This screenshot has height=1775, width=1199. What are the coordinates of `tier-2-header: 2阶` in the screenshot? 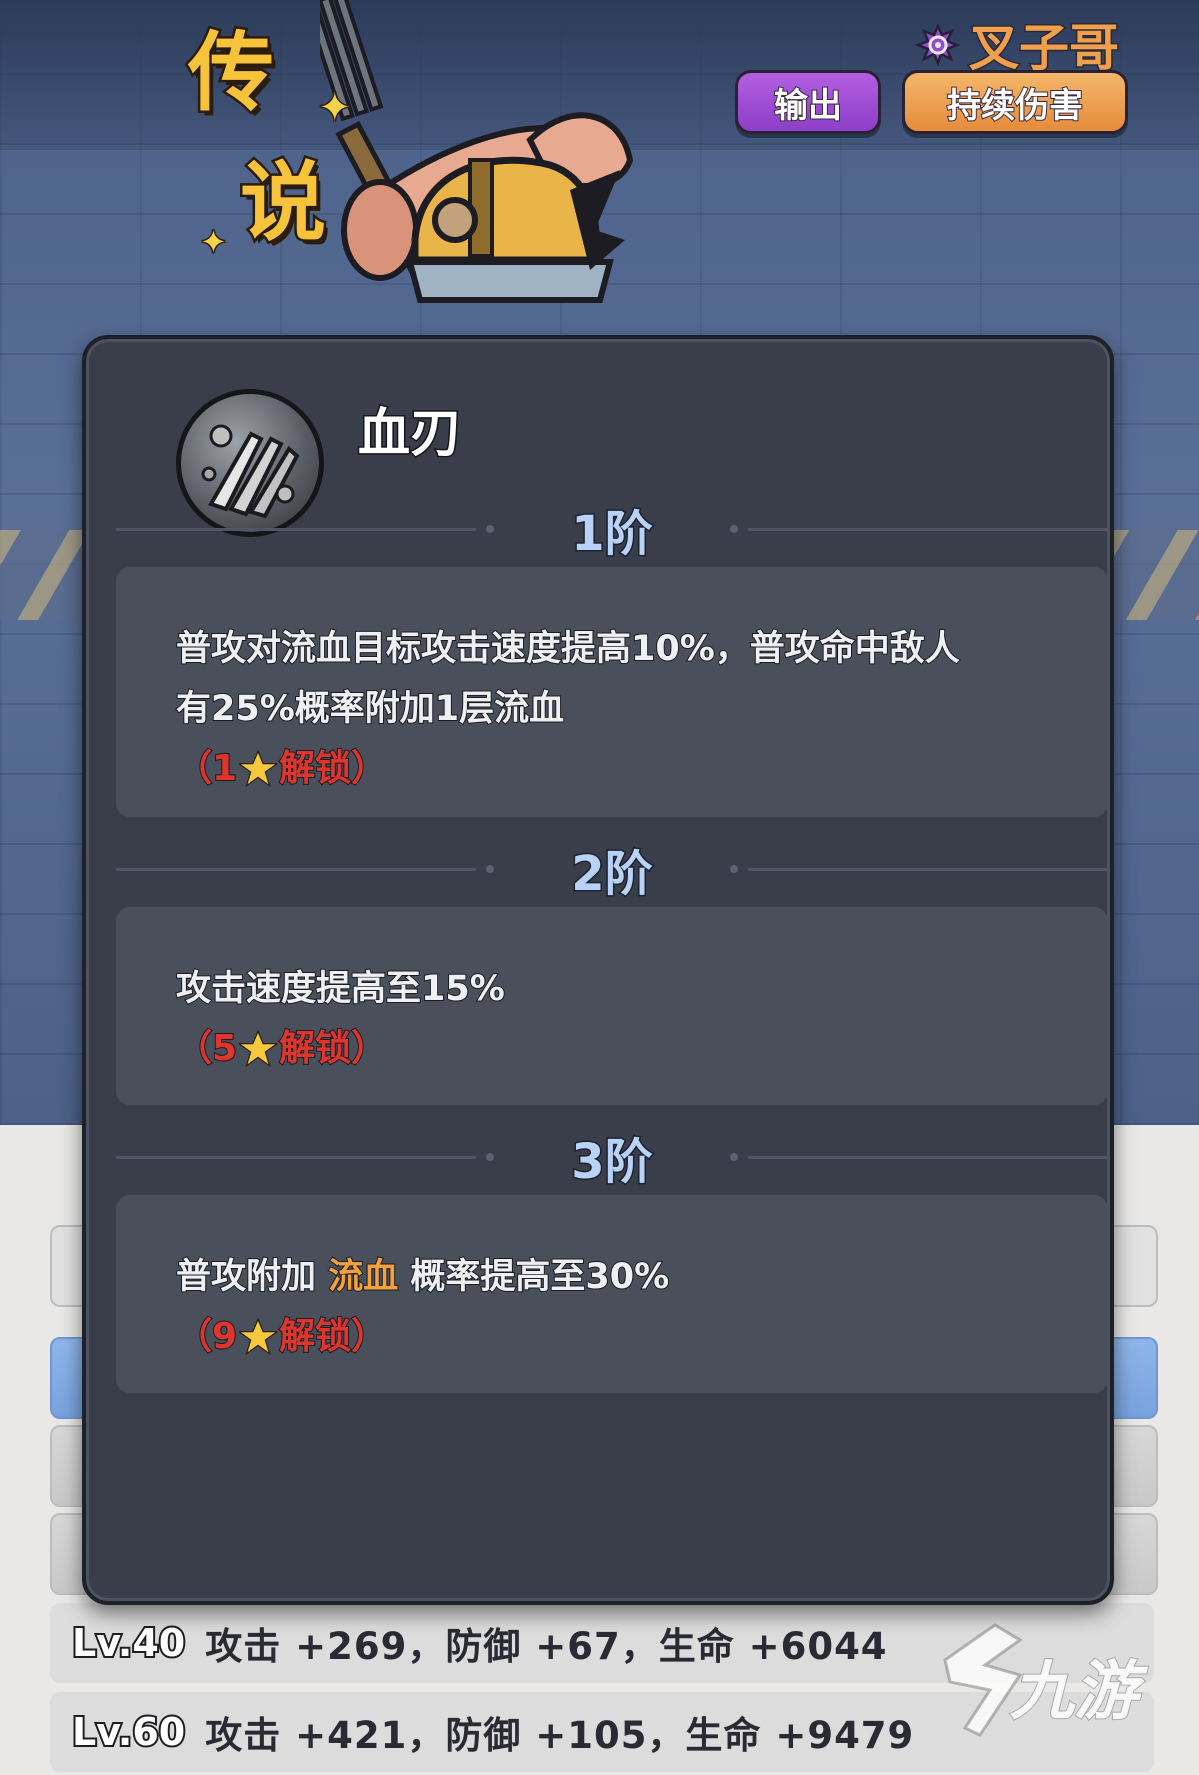 It's located at (612, 871).